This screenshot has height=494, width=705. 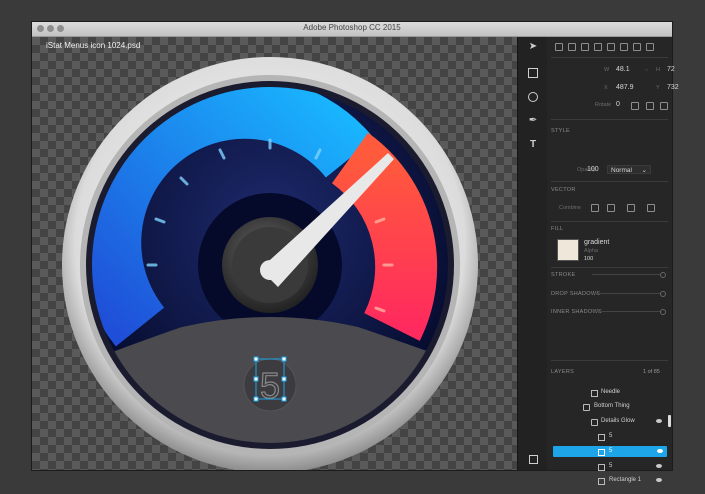 I want to click on h-label: H, so click(x=658, y=70).